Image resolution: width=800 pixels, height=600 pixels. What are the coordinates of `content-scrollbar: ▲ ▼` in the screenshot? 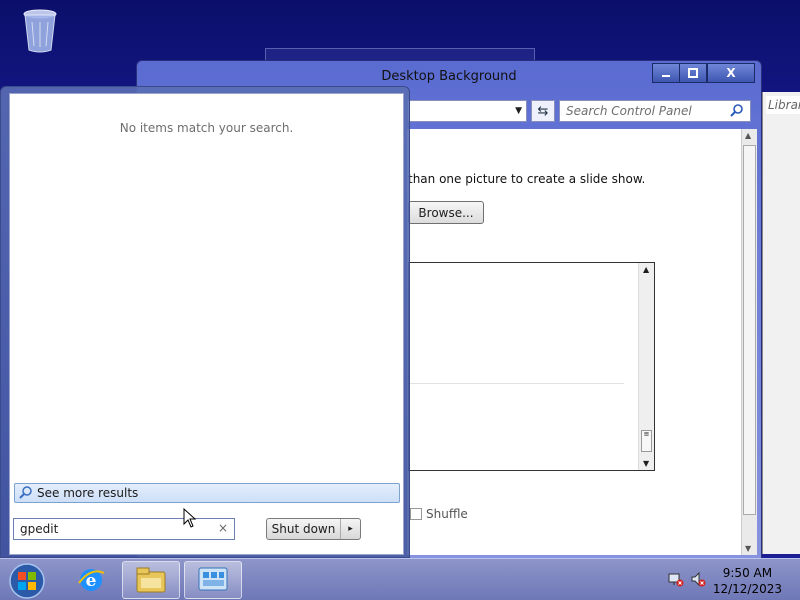 It's located at (749, 342).